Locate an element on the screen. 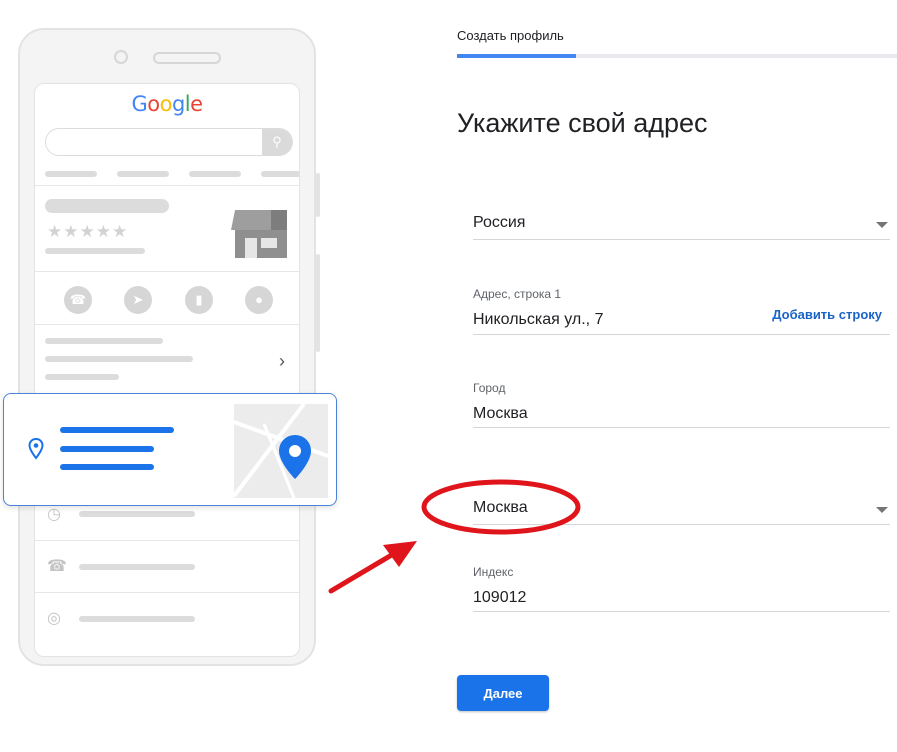  country-select: Россия is located at coordinates (681, 220).